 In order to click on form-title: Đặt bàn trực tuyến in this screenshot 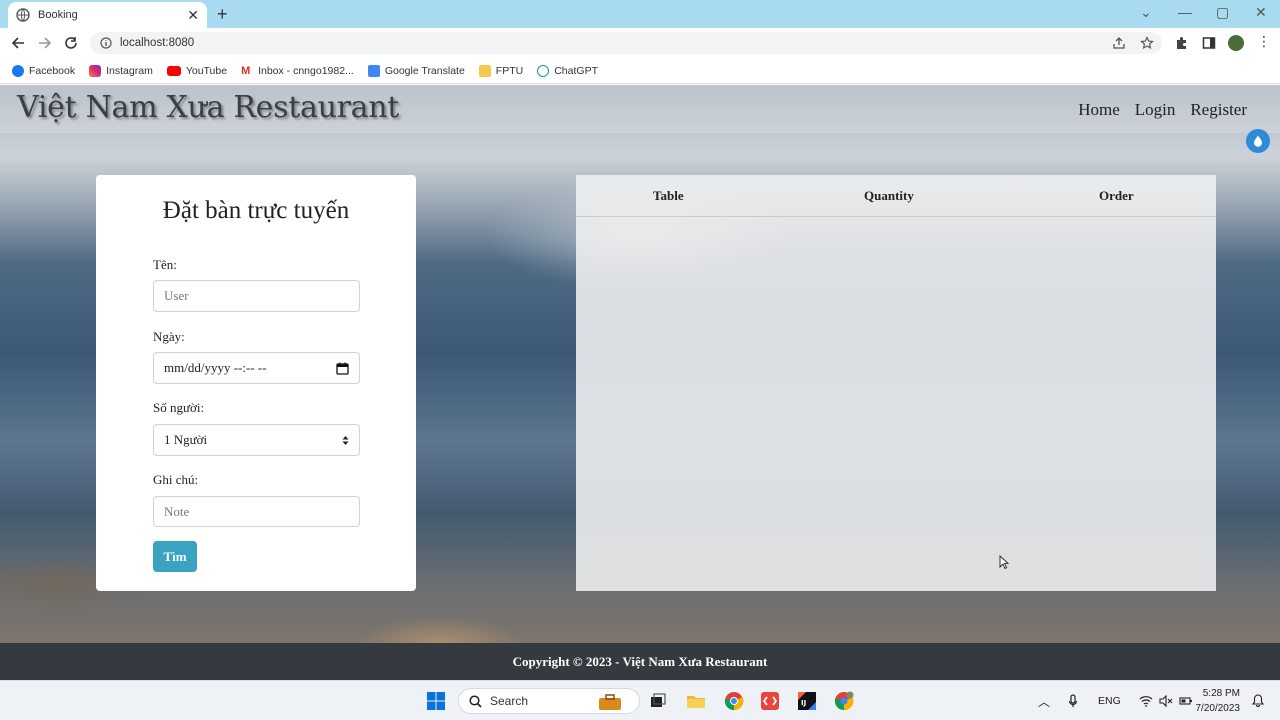, I will do `click(256, 210)`.